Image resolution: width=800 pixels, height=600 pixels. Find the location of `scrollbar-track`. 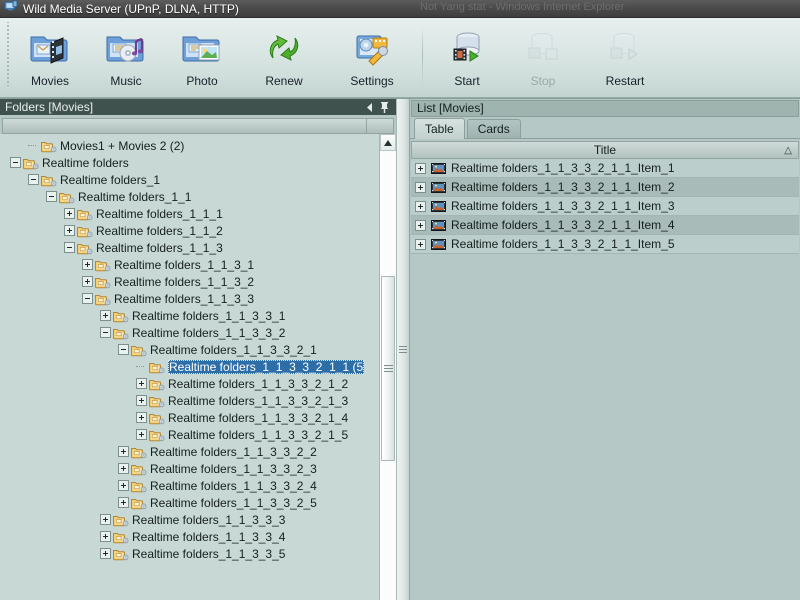

scrollbar-track is located at coordinates (388, 375).